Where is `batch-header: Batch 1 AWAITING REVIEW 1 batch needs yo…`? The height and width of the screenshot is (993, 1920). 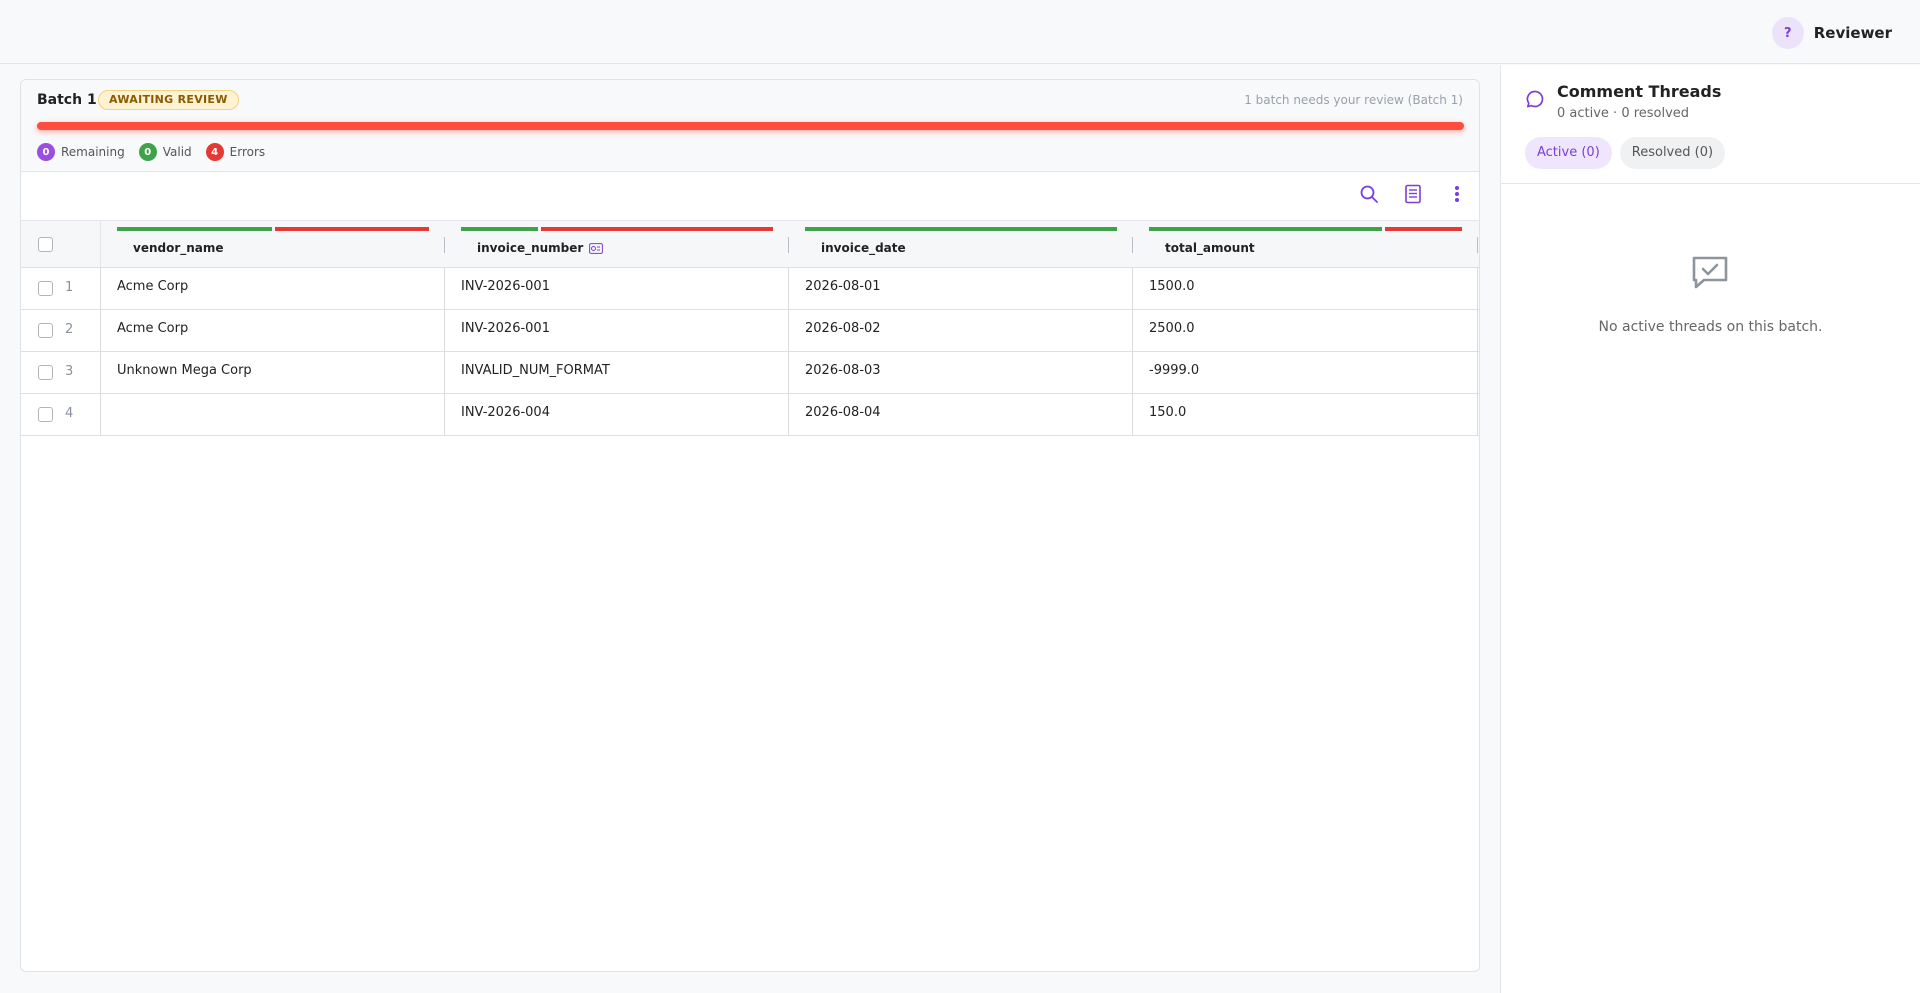 batch-header: Batch 1 AWAITING REVIEW 1 batch needs yo… is located at coordinates (750, 126).